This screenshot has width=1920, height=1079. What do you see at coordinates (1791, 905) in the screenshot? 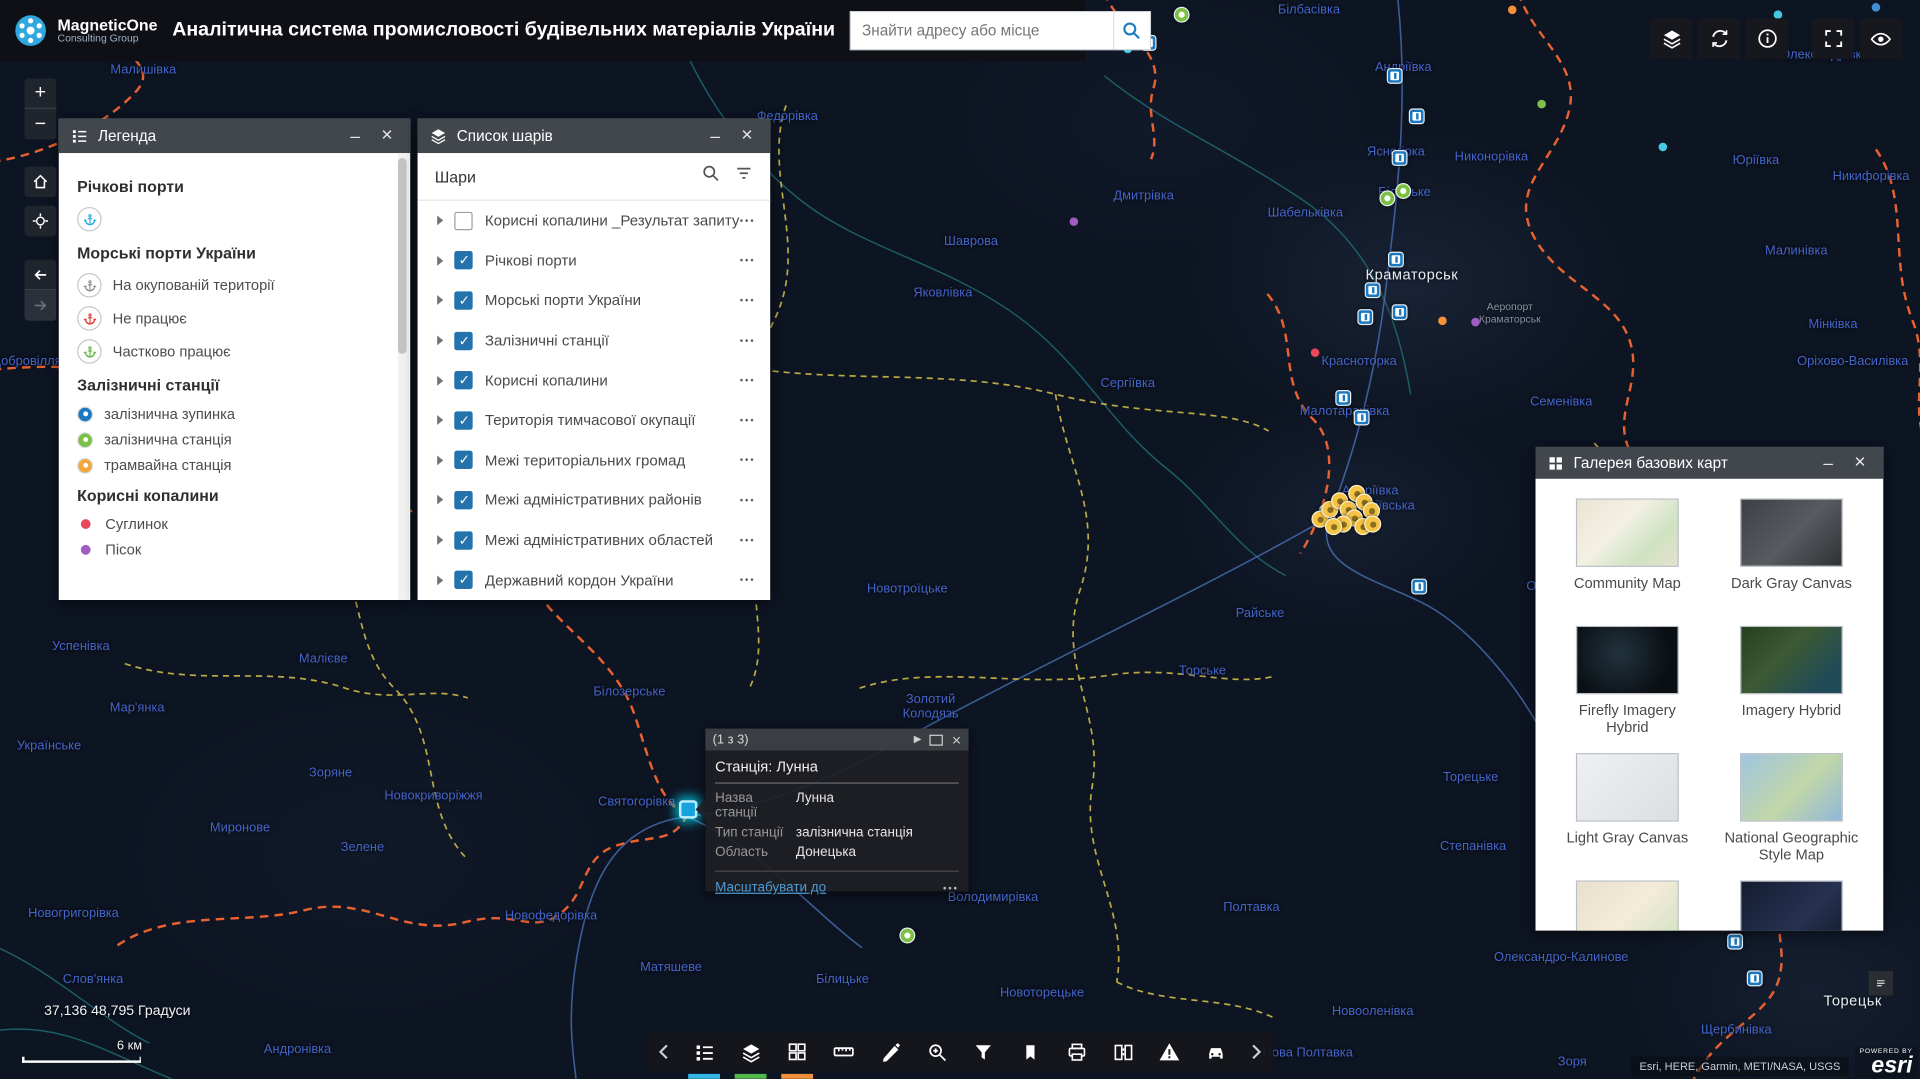
I see `basemap-item: Streets (Night)` at bounding box center [1791, 905].